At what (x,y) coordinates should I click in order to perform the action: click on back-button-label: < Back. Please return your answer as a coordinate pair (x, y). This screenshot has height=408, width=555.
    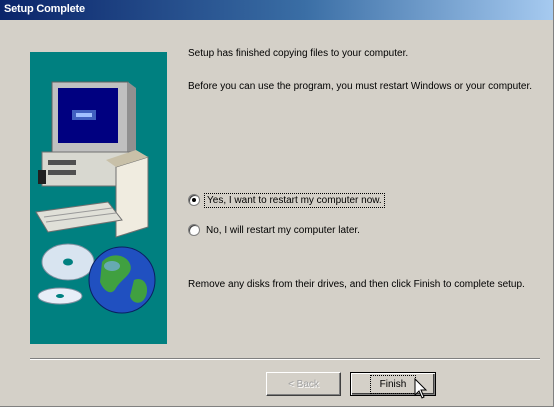
    Looking at the image, I should click on (303, 384).